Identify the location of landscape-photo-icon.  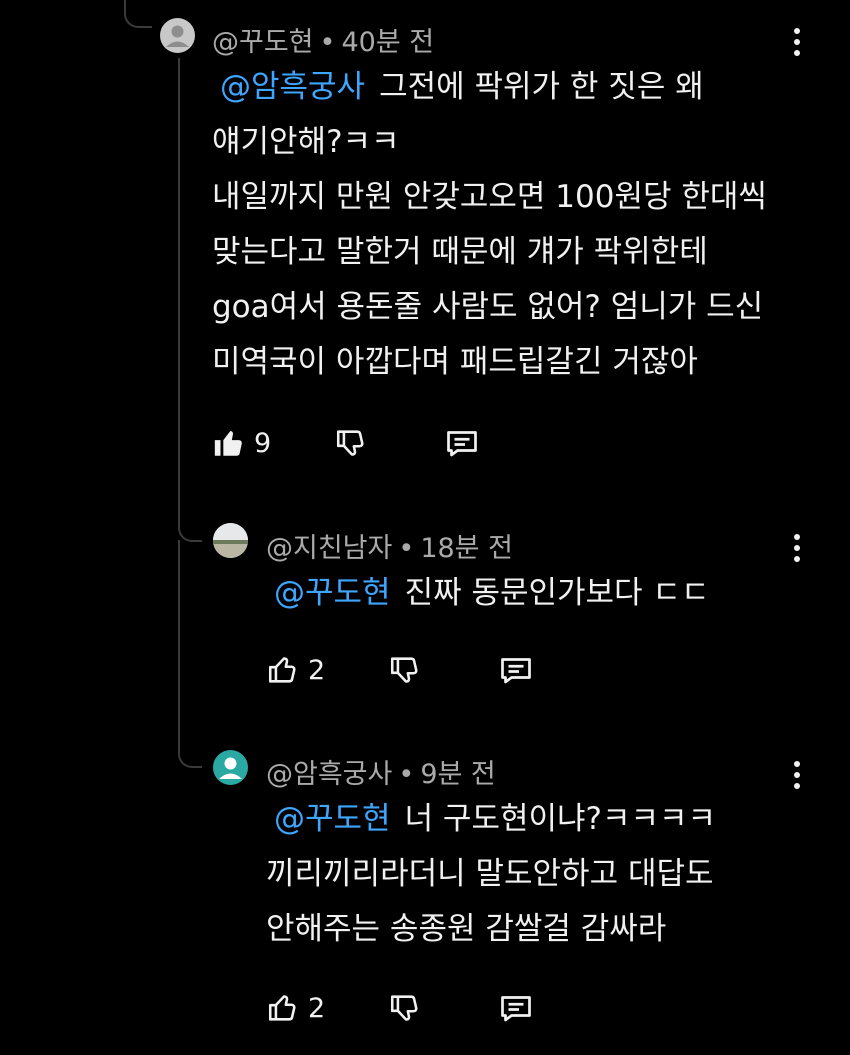
(230, 540).